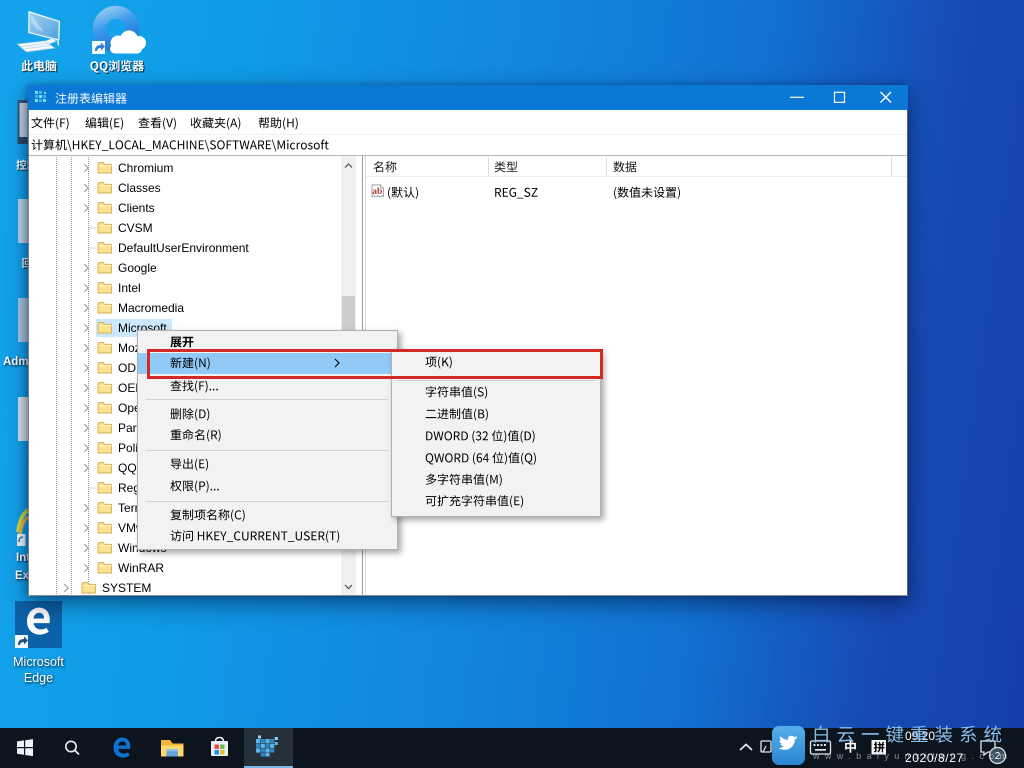 This screenshot has width=1024, height=768. What do you see at coordinates (377, 192) in the screenshot?
I see `svg-text: ab` at bounding box center [377, 192].